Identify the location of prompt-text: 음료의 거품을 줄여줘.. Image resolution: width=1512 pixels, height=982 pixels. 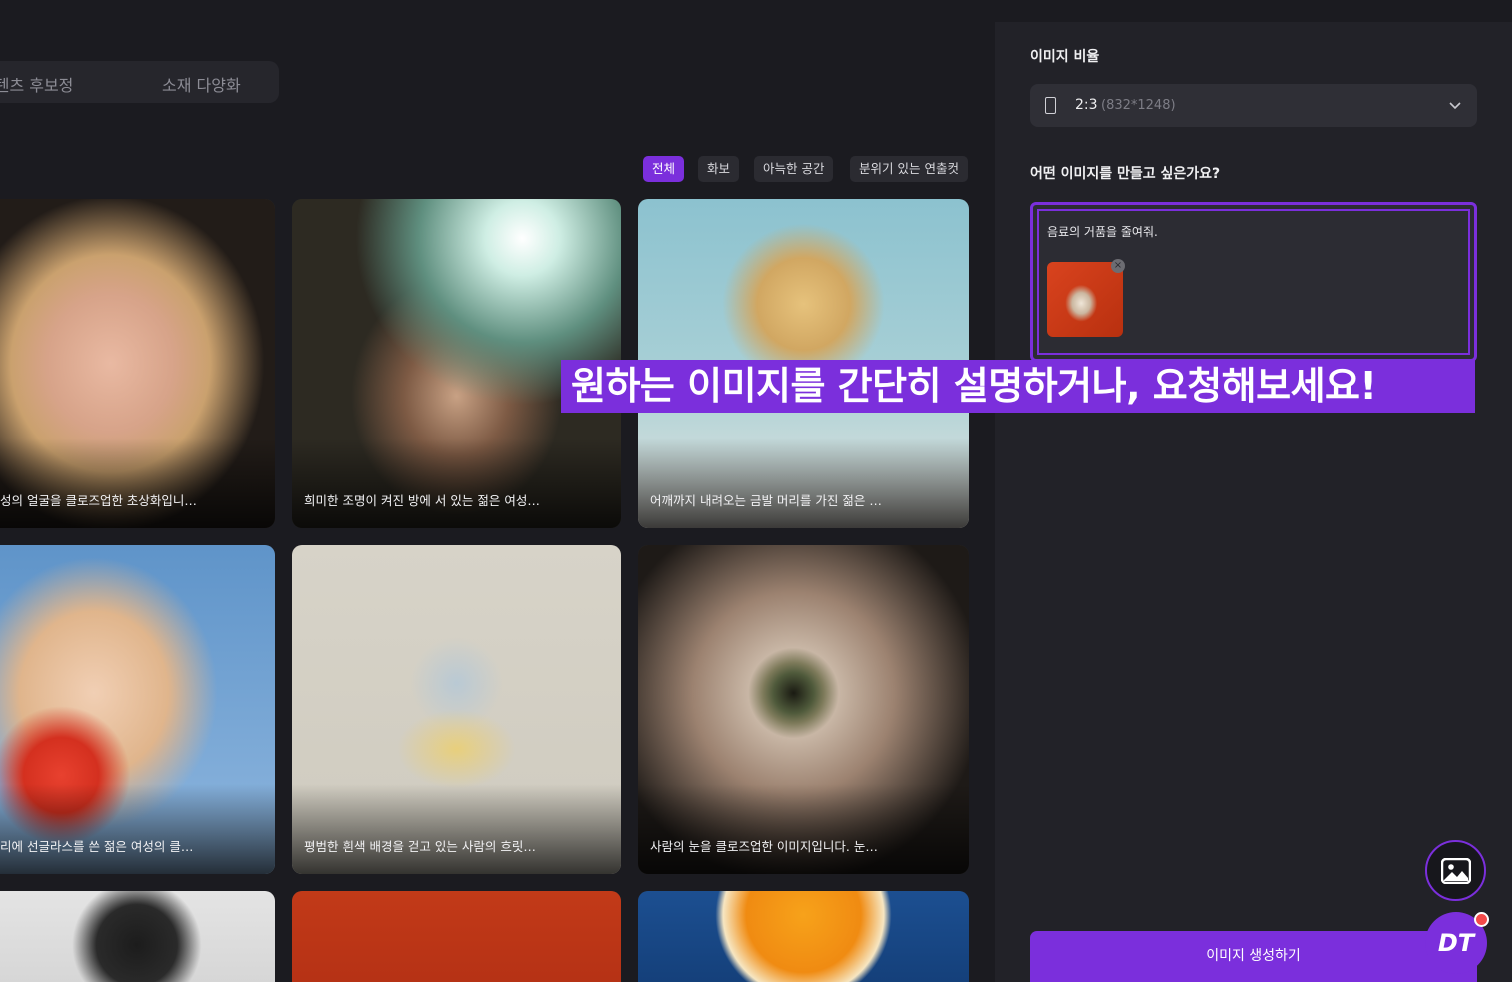
(1102, 232).